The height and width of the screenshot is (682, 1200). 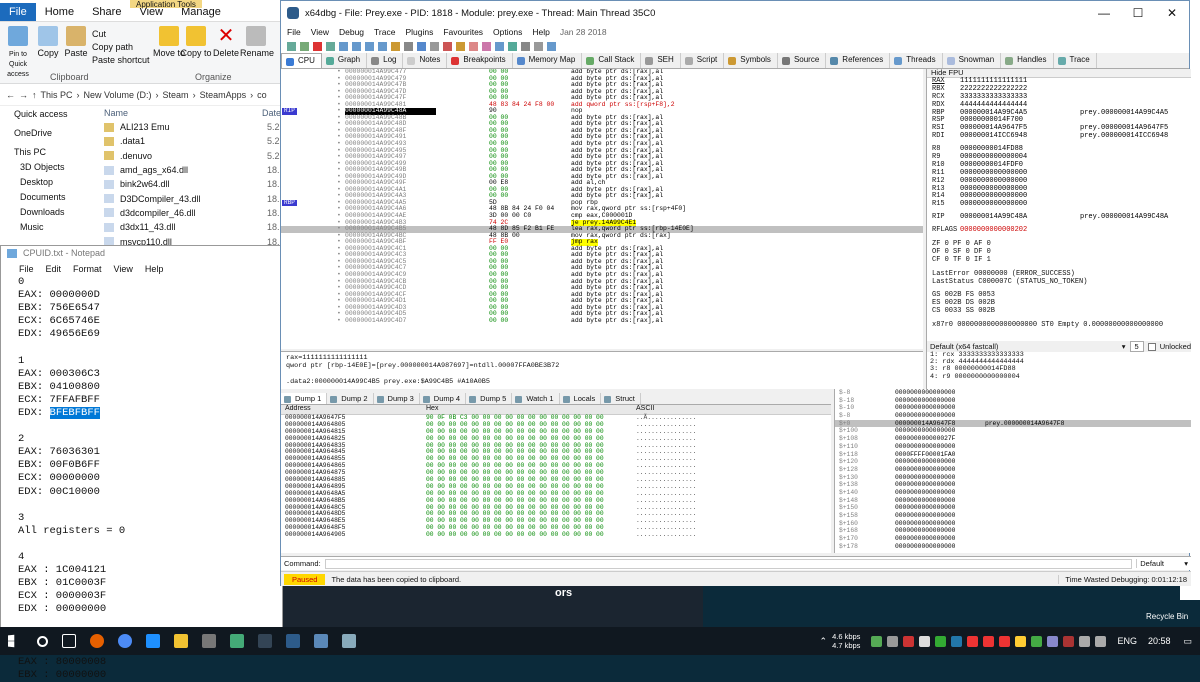 I want to click on stack-row: $+158 0000000000000000, so click(x=1013, y=516).